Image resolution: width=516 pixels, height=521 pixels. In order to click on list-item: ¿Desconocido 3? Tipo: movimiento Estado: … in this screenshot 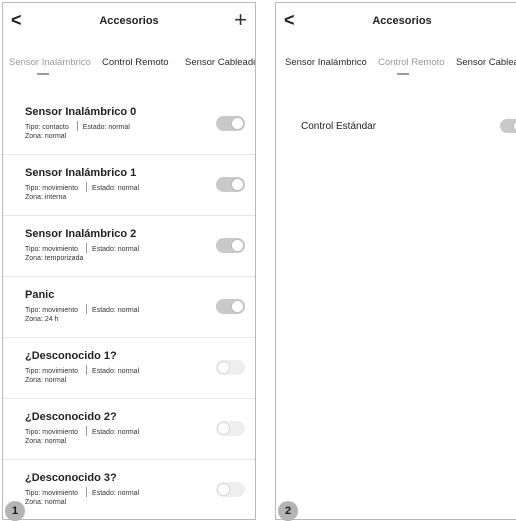, I will do `click(129, 489)`.